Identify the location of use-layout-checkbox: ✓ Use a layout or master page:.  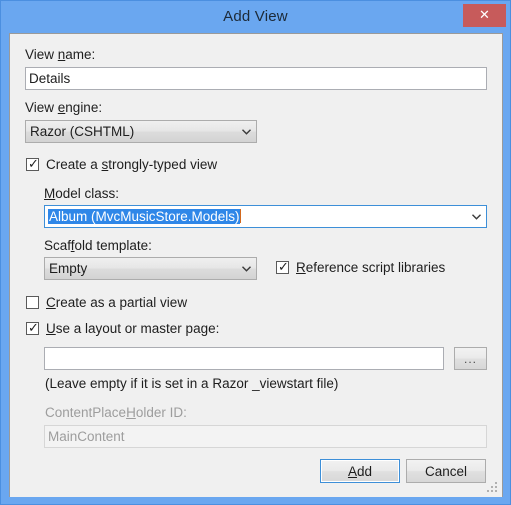
(122, 328).